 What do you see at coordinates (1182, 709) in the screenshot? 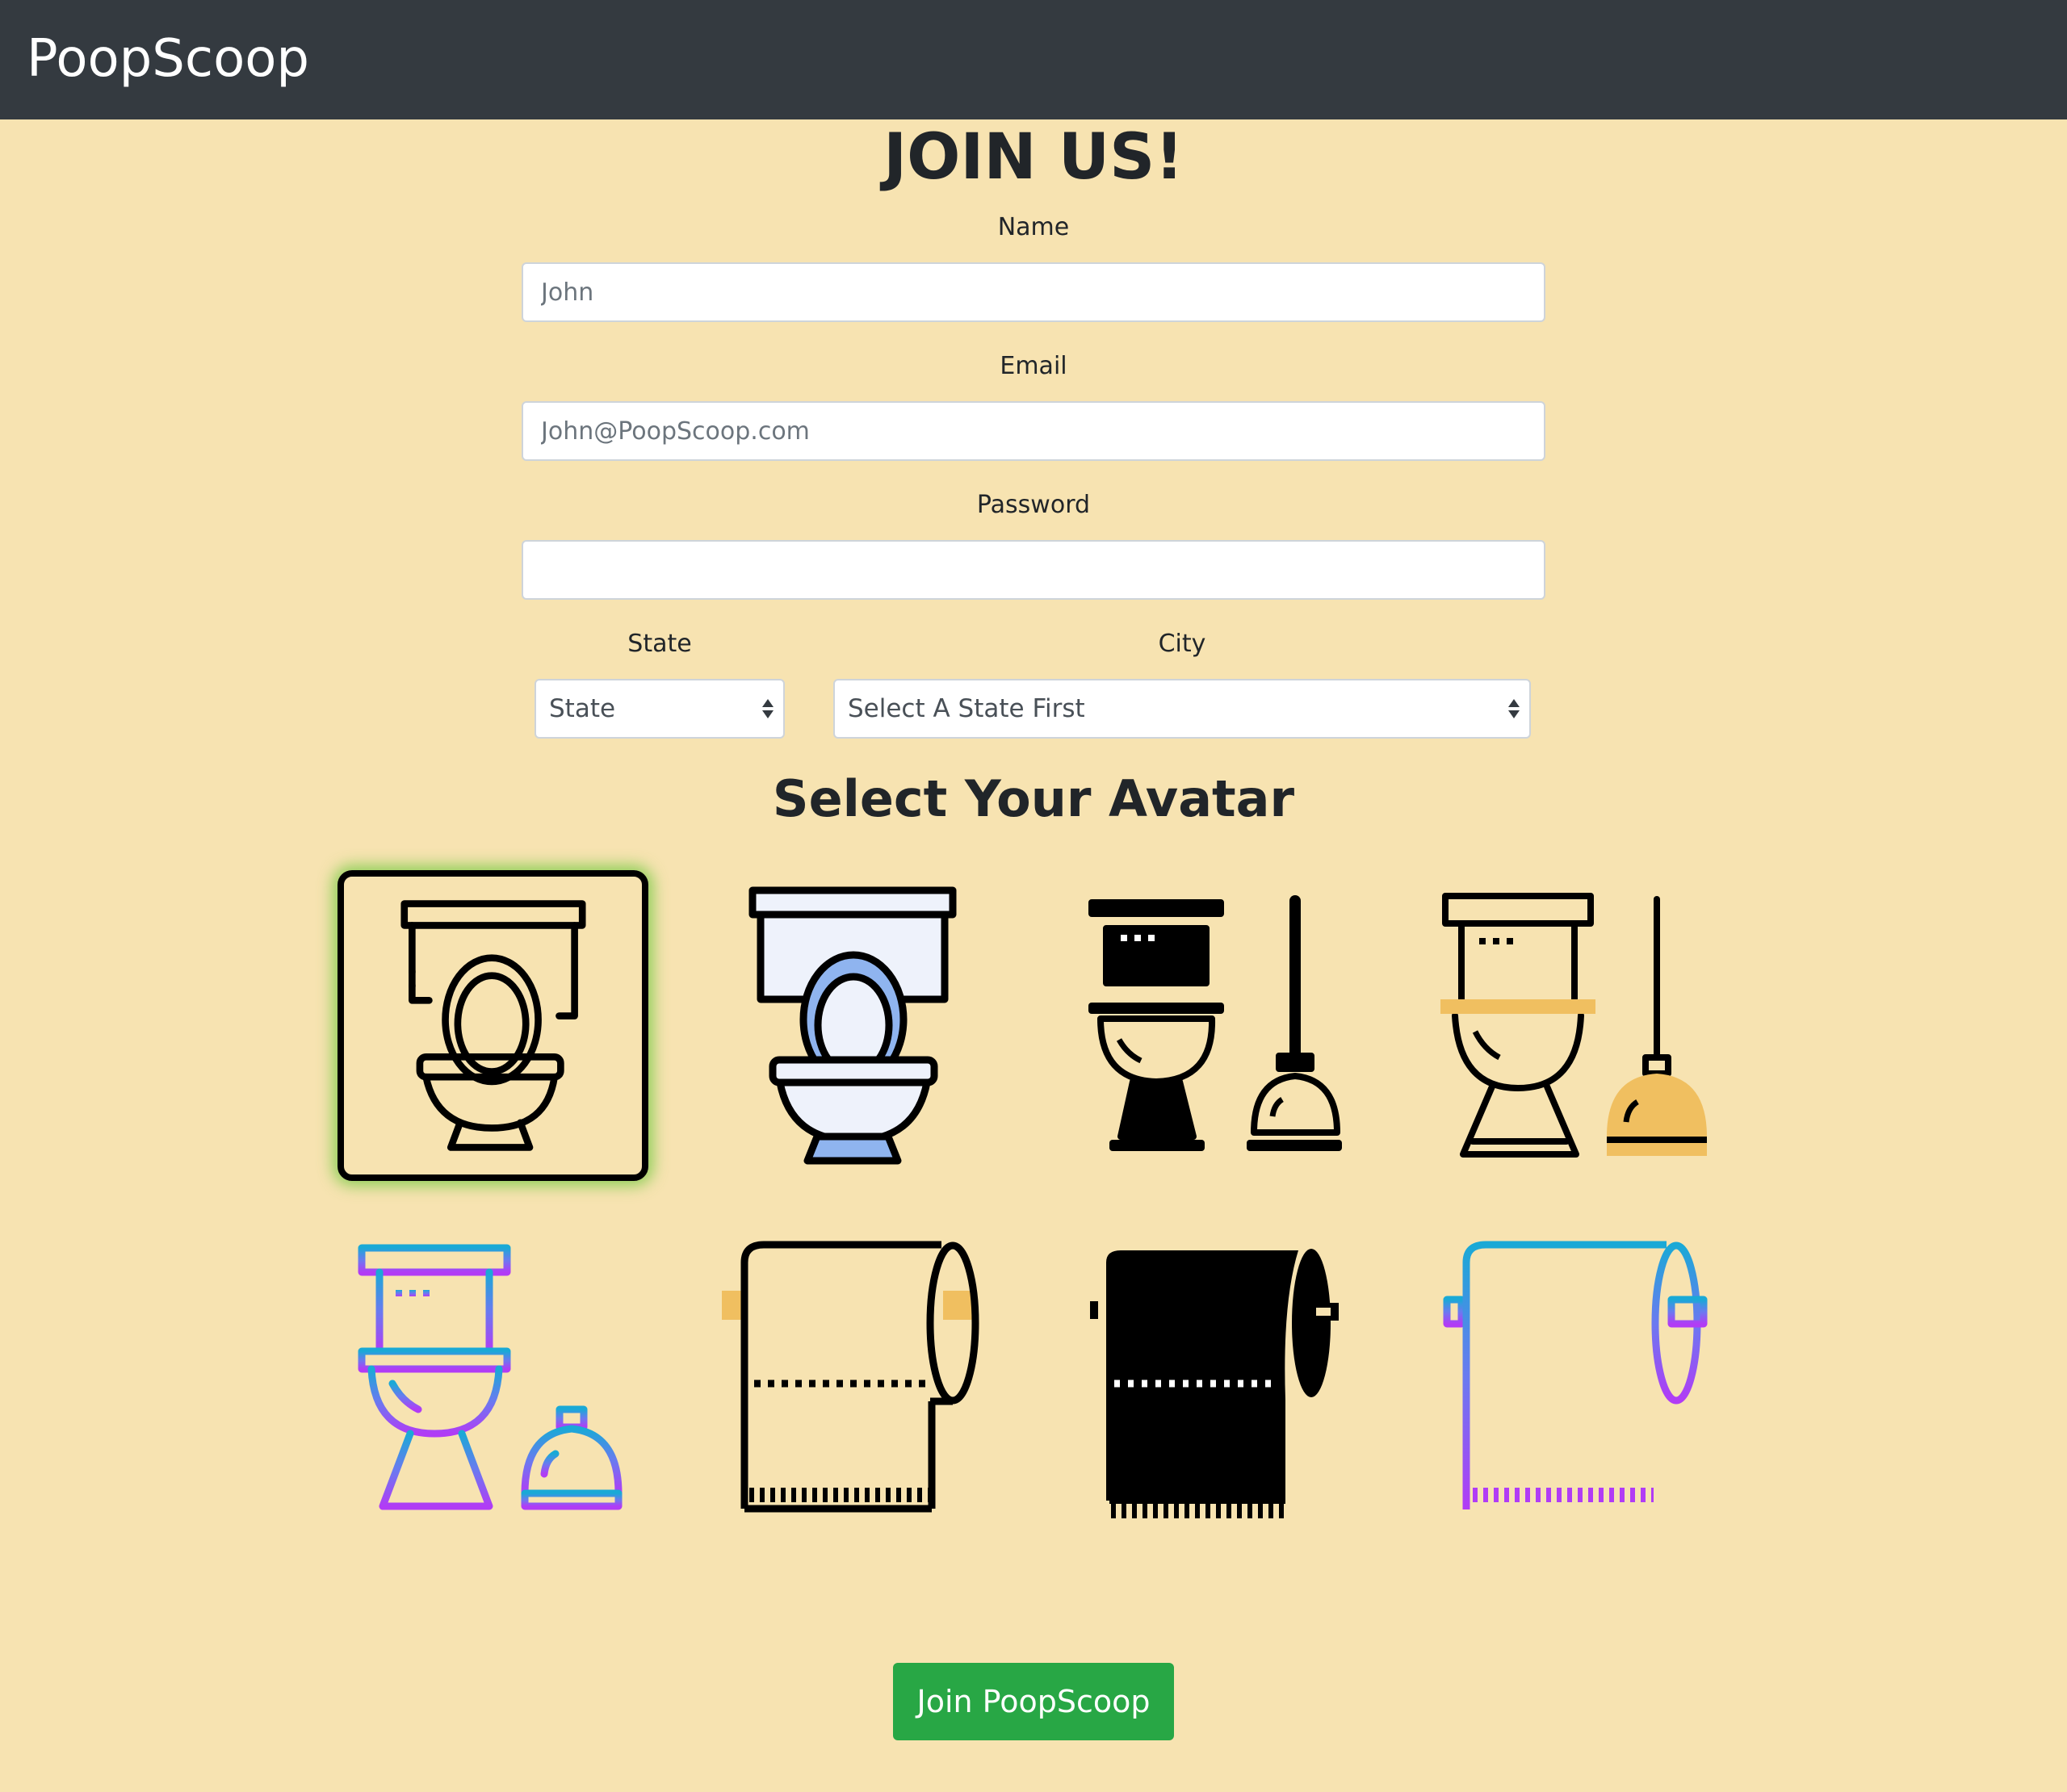
I see `city-select: Select A State First` at bounding box center [1182, 709].